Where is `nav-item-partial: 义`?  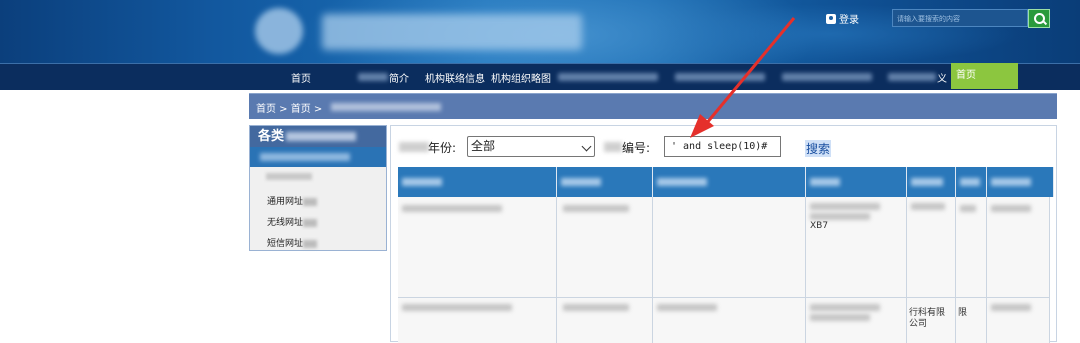
nav-item-partial: 义 is located at coordinates (942, 77).